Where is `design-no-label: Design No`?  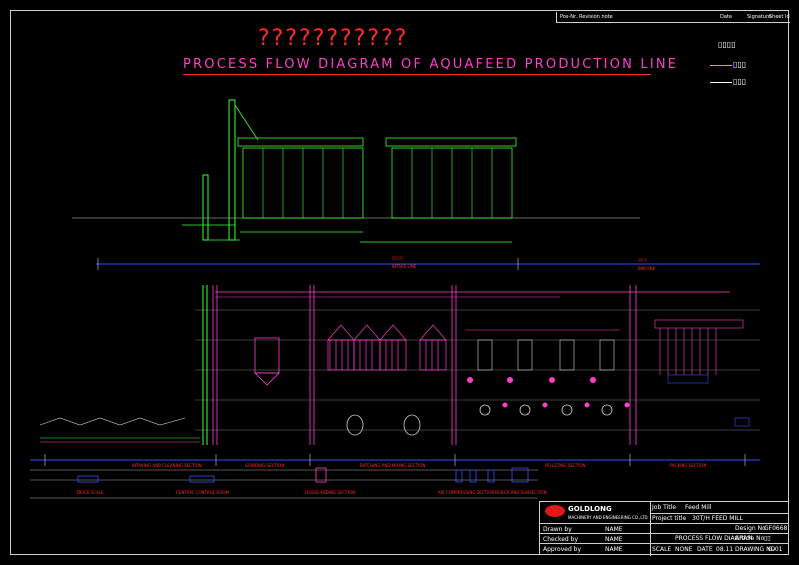
design-no-label: Design No is located at coordinates (750, 528).